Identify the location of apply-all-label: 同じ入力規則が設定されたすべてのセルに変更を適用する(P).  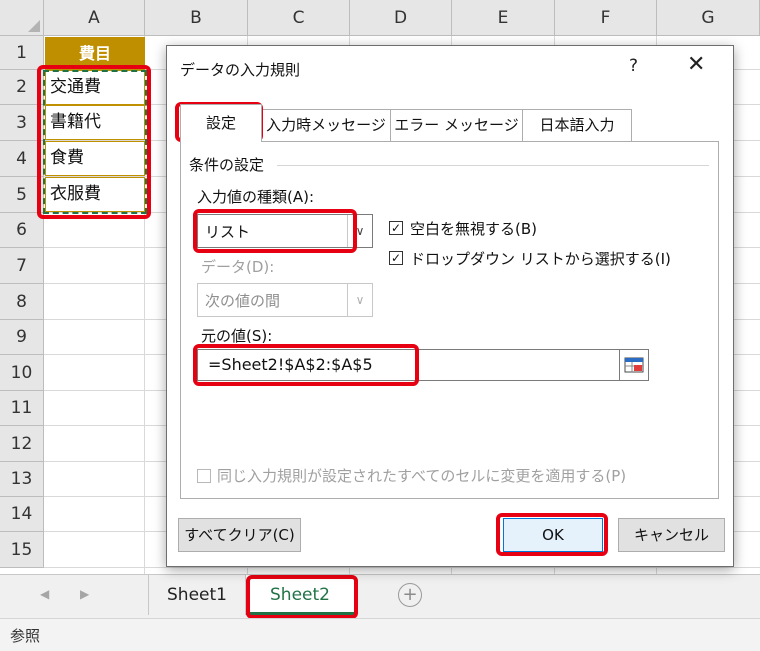
(422, 476).